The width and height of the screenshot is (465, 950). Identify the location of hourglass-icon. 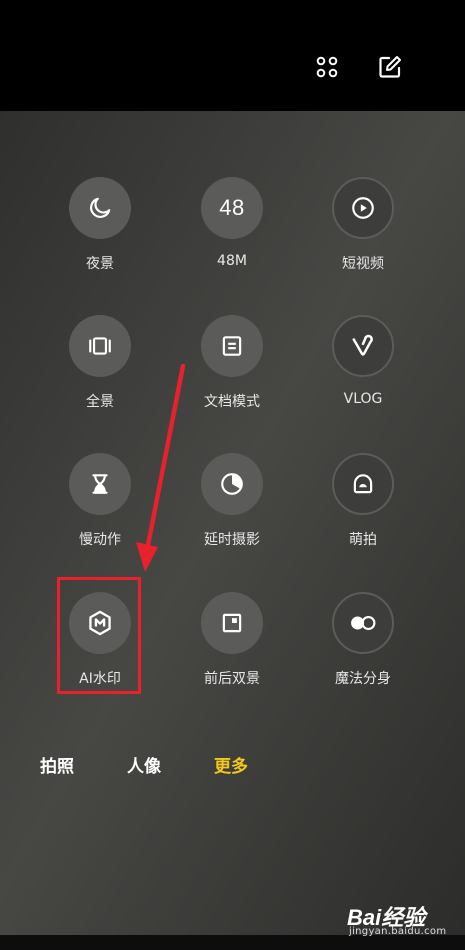
(100, 484).